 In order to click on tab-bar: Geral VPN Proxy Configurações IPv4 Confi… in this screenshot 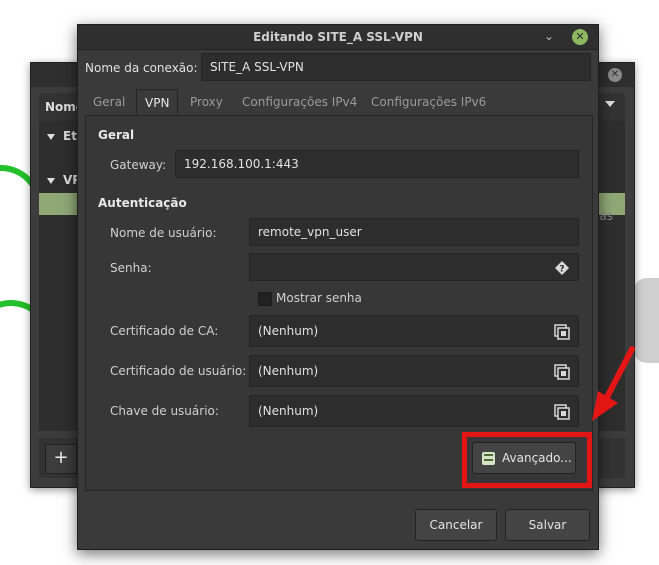, I will do `click(338, 103)`.